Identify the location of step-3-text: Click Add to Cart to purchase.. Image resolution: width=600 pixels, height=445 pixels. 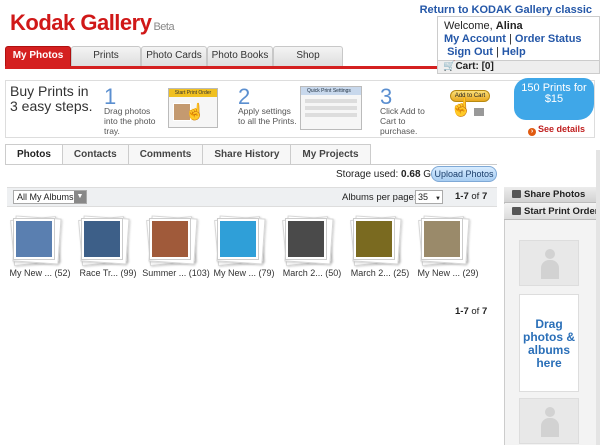
(402, 121).